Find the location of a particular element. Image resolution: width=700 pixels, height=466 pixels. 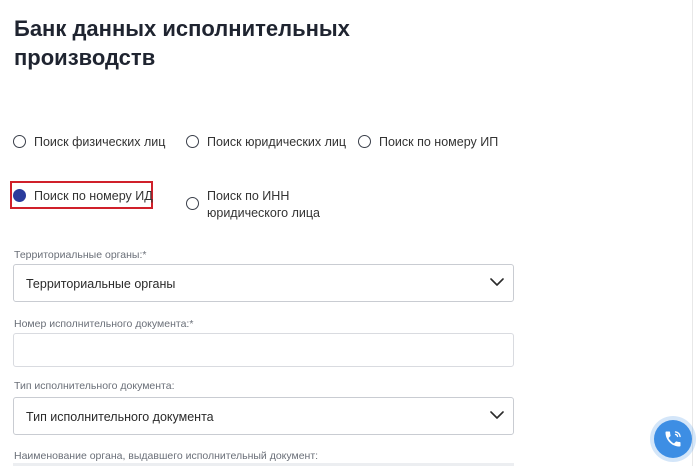

radio-search-ip-number: Поиск по номеру ИП is located at coordinates (428, 142).